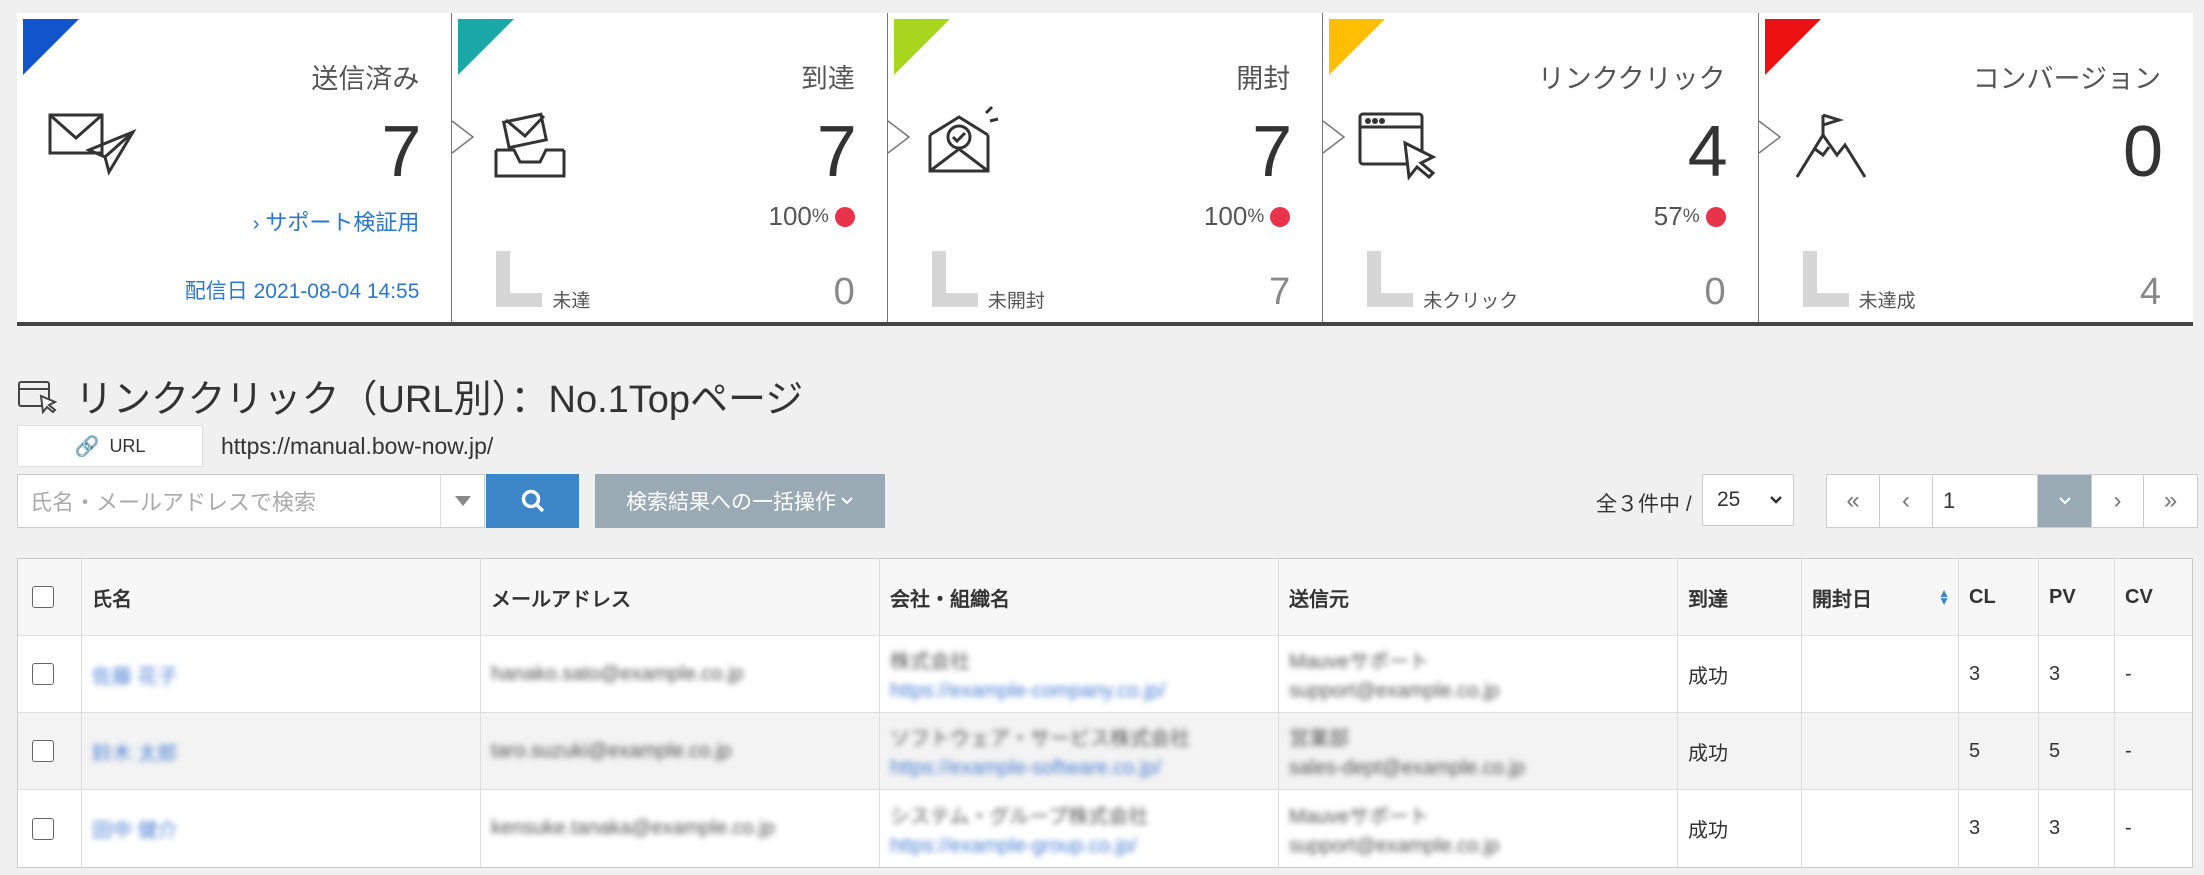 The image size is (2204, 875). Describe the element at coordinates (1079, 597) in the screenshot. I see `column-header-company: 会社・組織名` at that location.